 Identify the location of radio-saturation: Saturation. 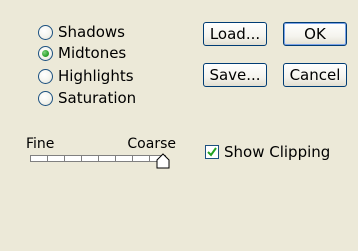
(87, 98).